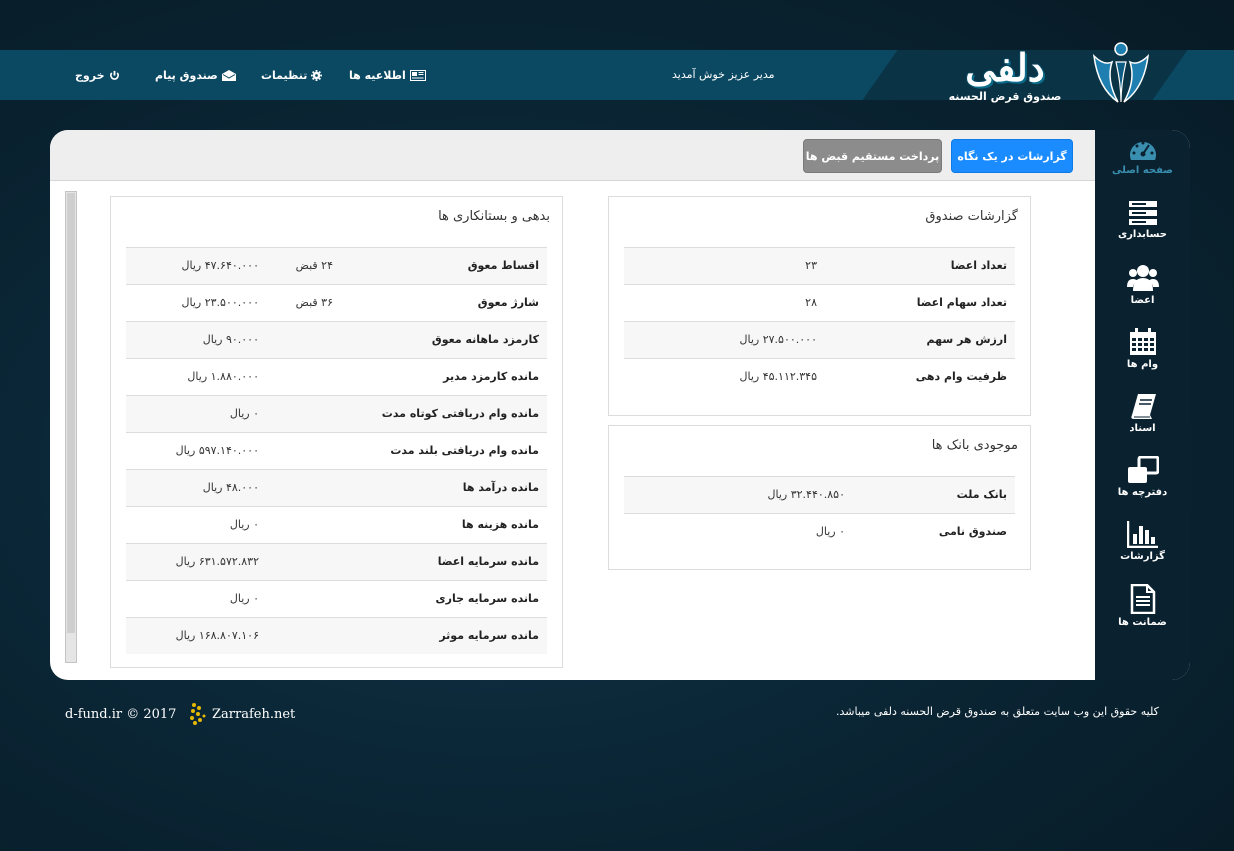 Image resolution: width=1234 pixels, height=851 pixels. Describe the element at coordinates (806, 494) in the screenshot. I see `row-value: ۳۲.۴۴۰.۸۵۰ ریال` at that location.